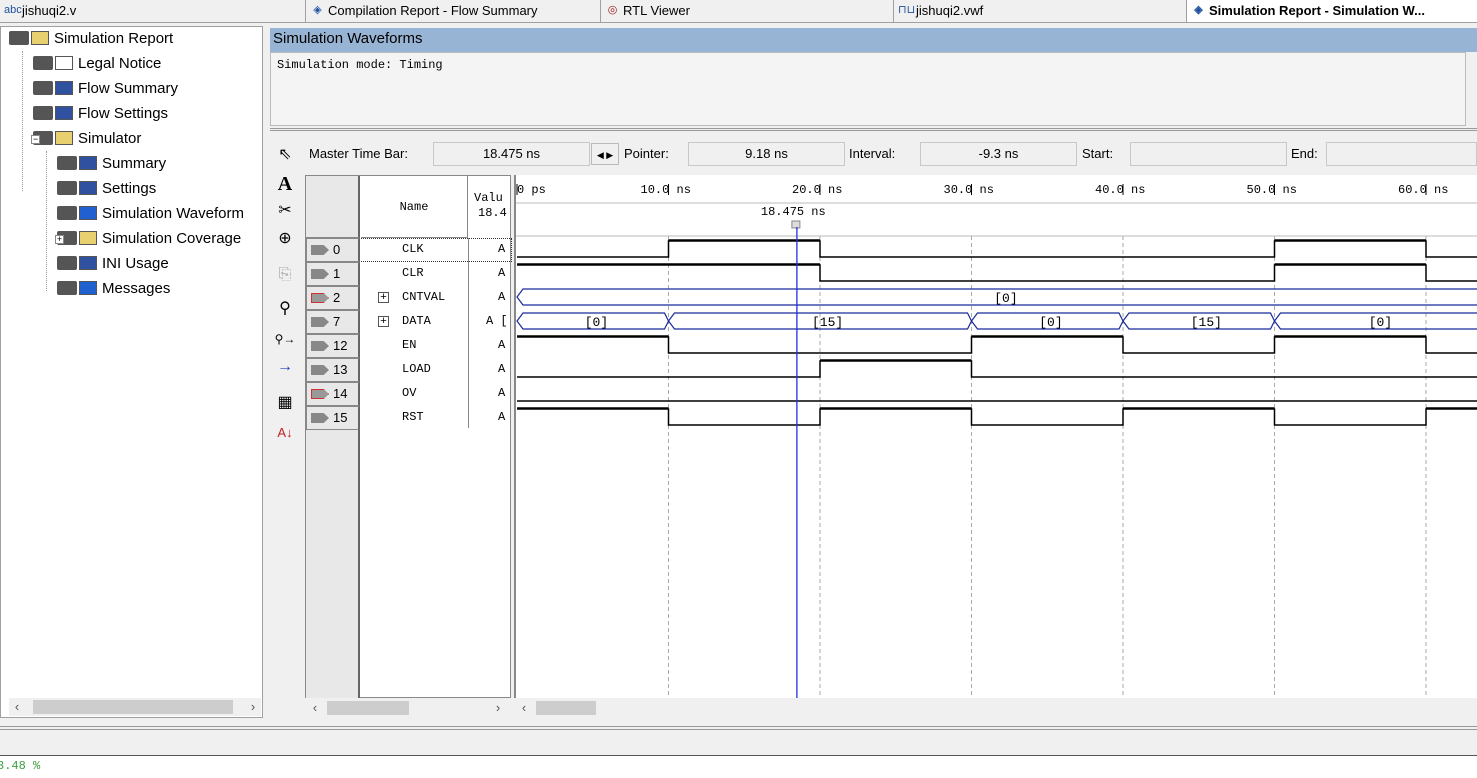 This screenshot has height=778, width=1477. Describe the element at coordinates (129, 188) in the screenshot. I see `tree-item-label: Settings` at that location.